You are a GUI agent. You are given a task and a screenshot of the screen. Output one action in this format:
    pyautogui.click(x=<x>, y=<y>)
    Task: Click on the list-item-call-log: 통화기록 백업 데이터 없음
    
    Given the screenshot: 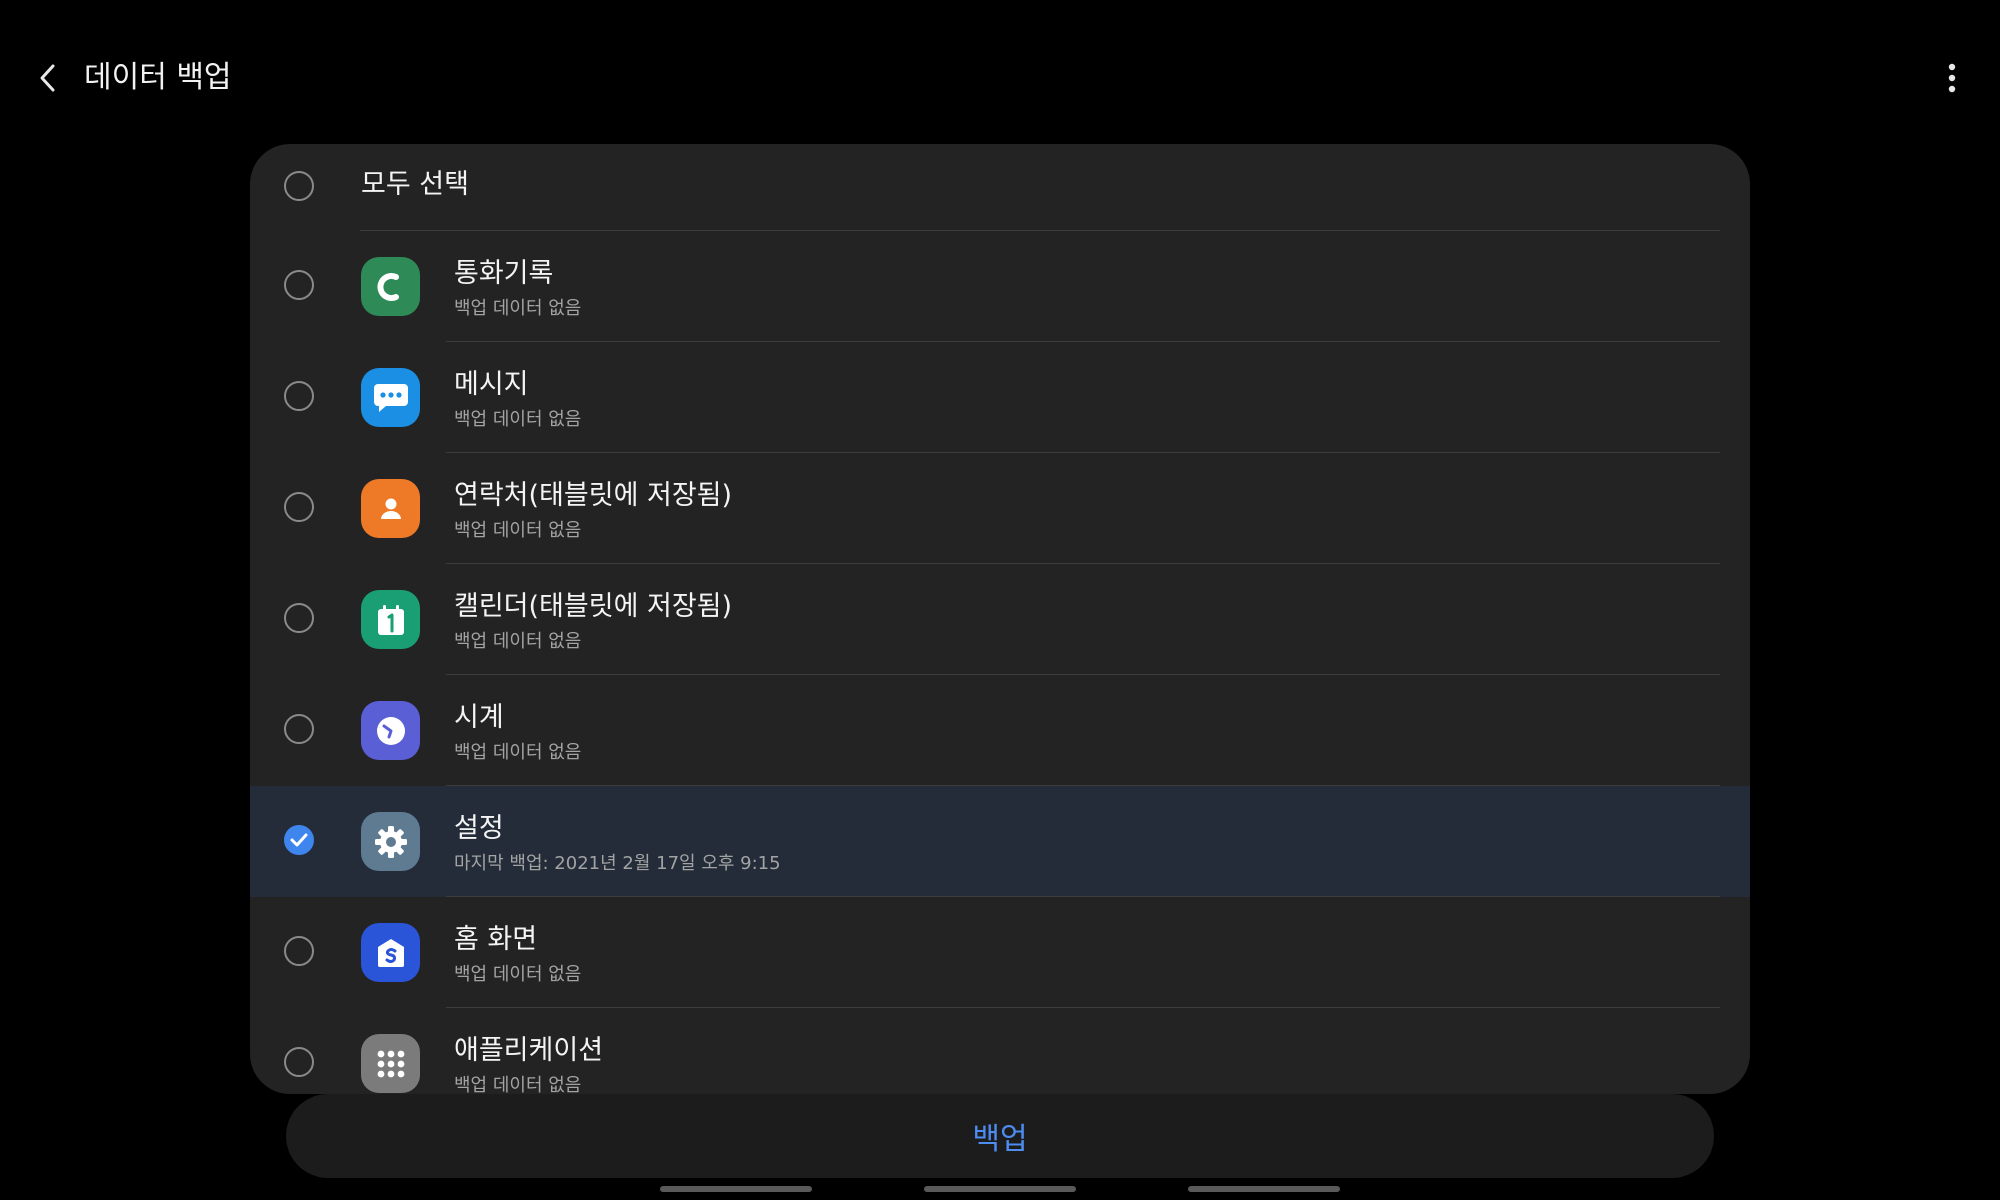 What is the action you would take?
    pyautogui.click(x=1000, y=286)
    